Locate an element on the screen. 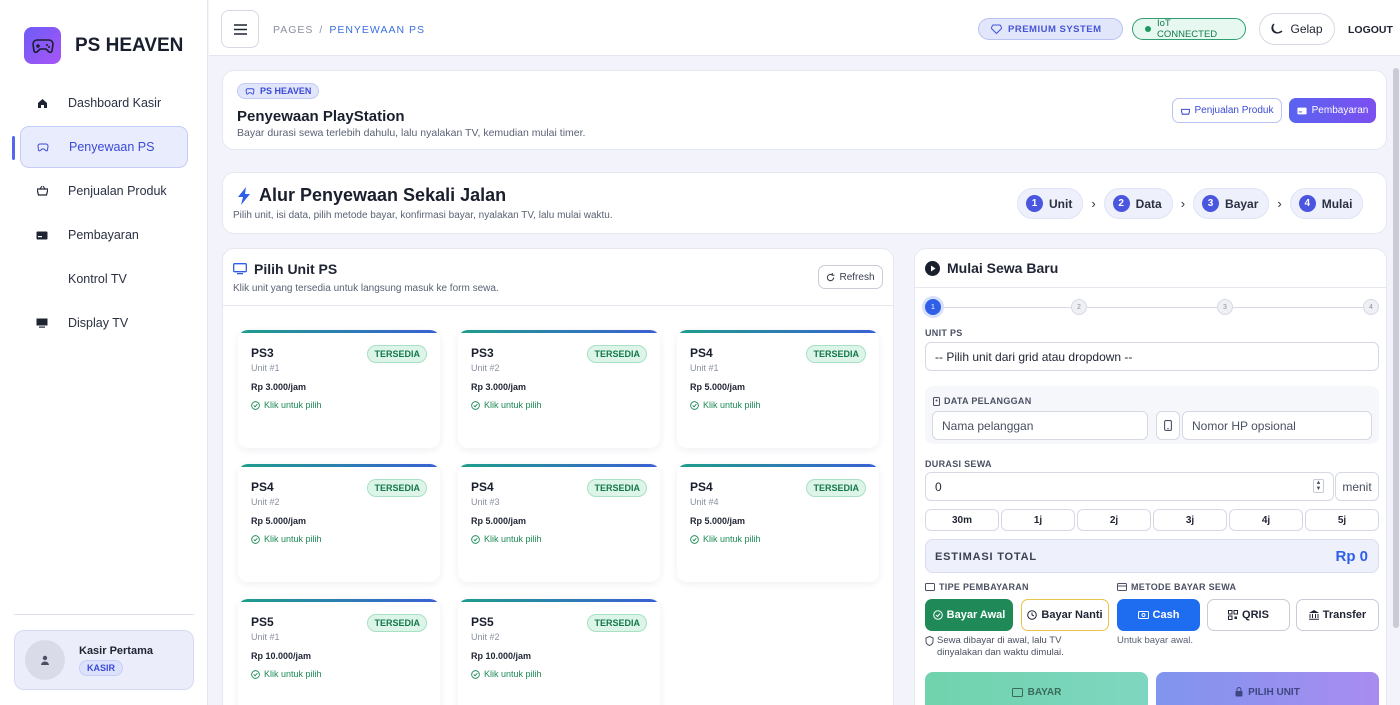  estimate-total: ESTIMASI TOTAL Rp 0 is located at coordinates (1152, 556).